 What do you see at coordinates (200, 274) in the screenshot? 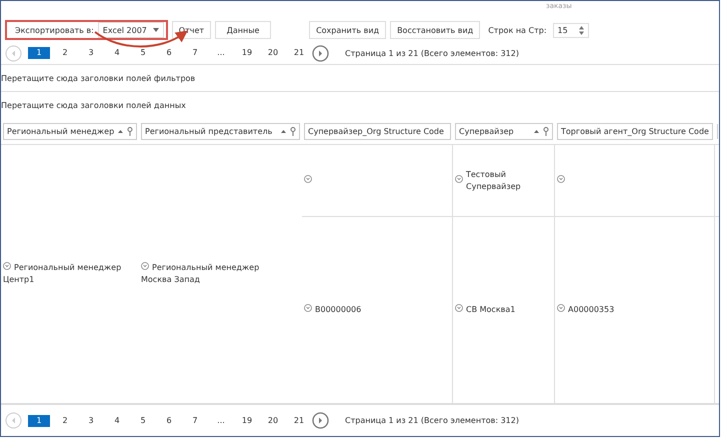
I see `table-cell-text: Региональный менеджер Москва Запад` at bounding box center [200, 274].